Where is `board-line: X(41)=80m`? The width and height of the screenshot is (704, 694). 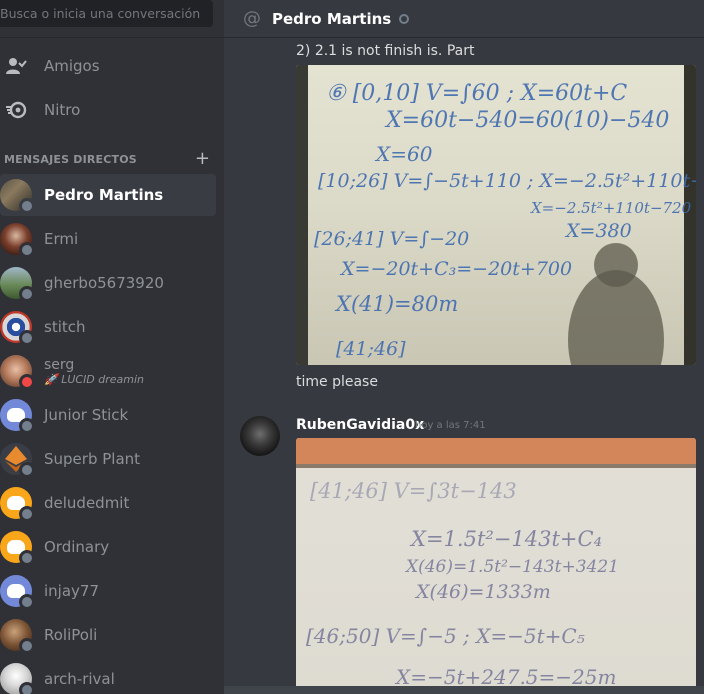 board-line: X(41)=80m is located at coordinates (396, 304).